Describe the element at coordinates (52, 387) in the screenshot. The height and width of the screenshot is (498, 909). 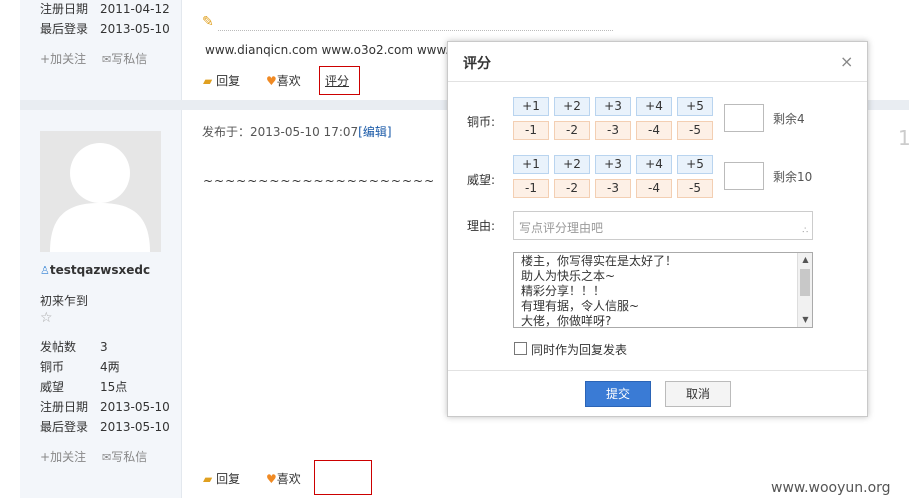
I see `info-key: 威望` at that location.